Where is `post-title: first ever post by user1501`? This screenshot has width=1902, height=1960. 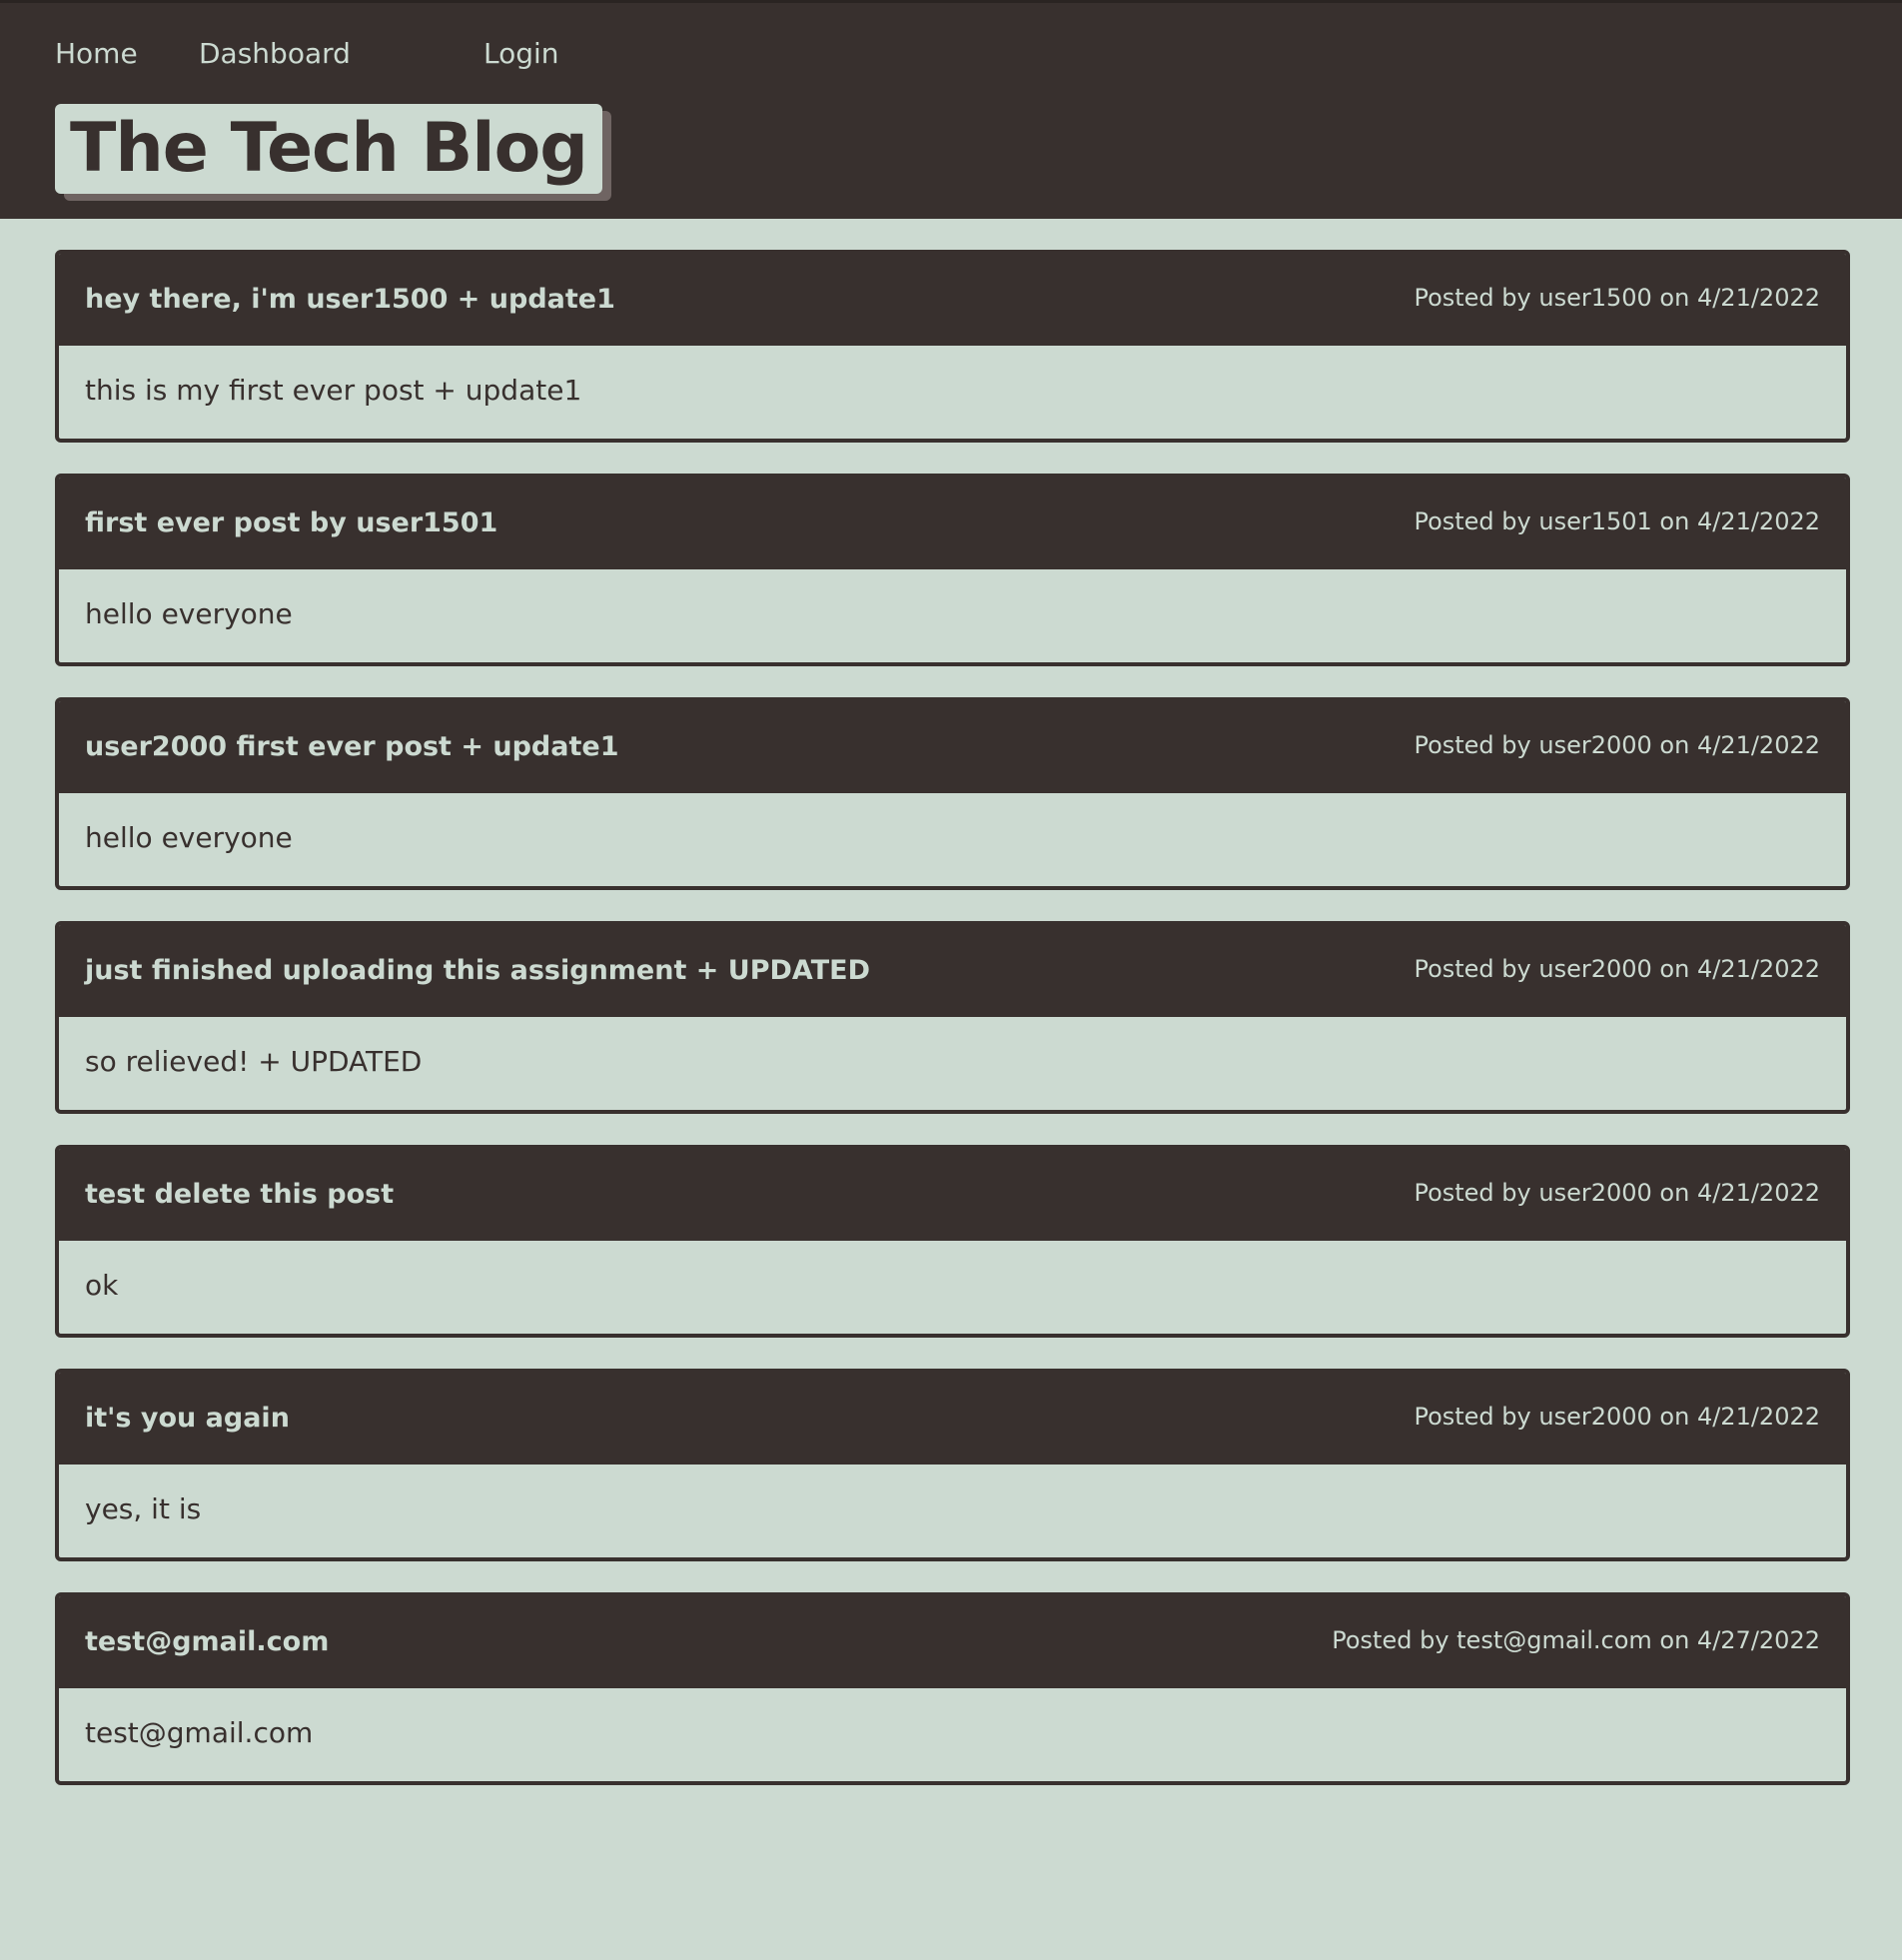
post-title: first ever post by user1501 is located at coordinates (291, 508).